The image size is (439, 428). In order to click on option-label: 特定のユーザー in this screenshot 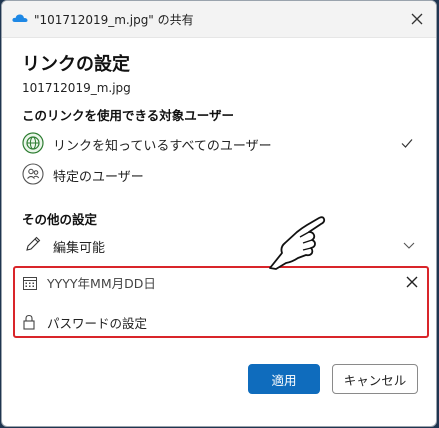, I will do `click(98, 177)`.